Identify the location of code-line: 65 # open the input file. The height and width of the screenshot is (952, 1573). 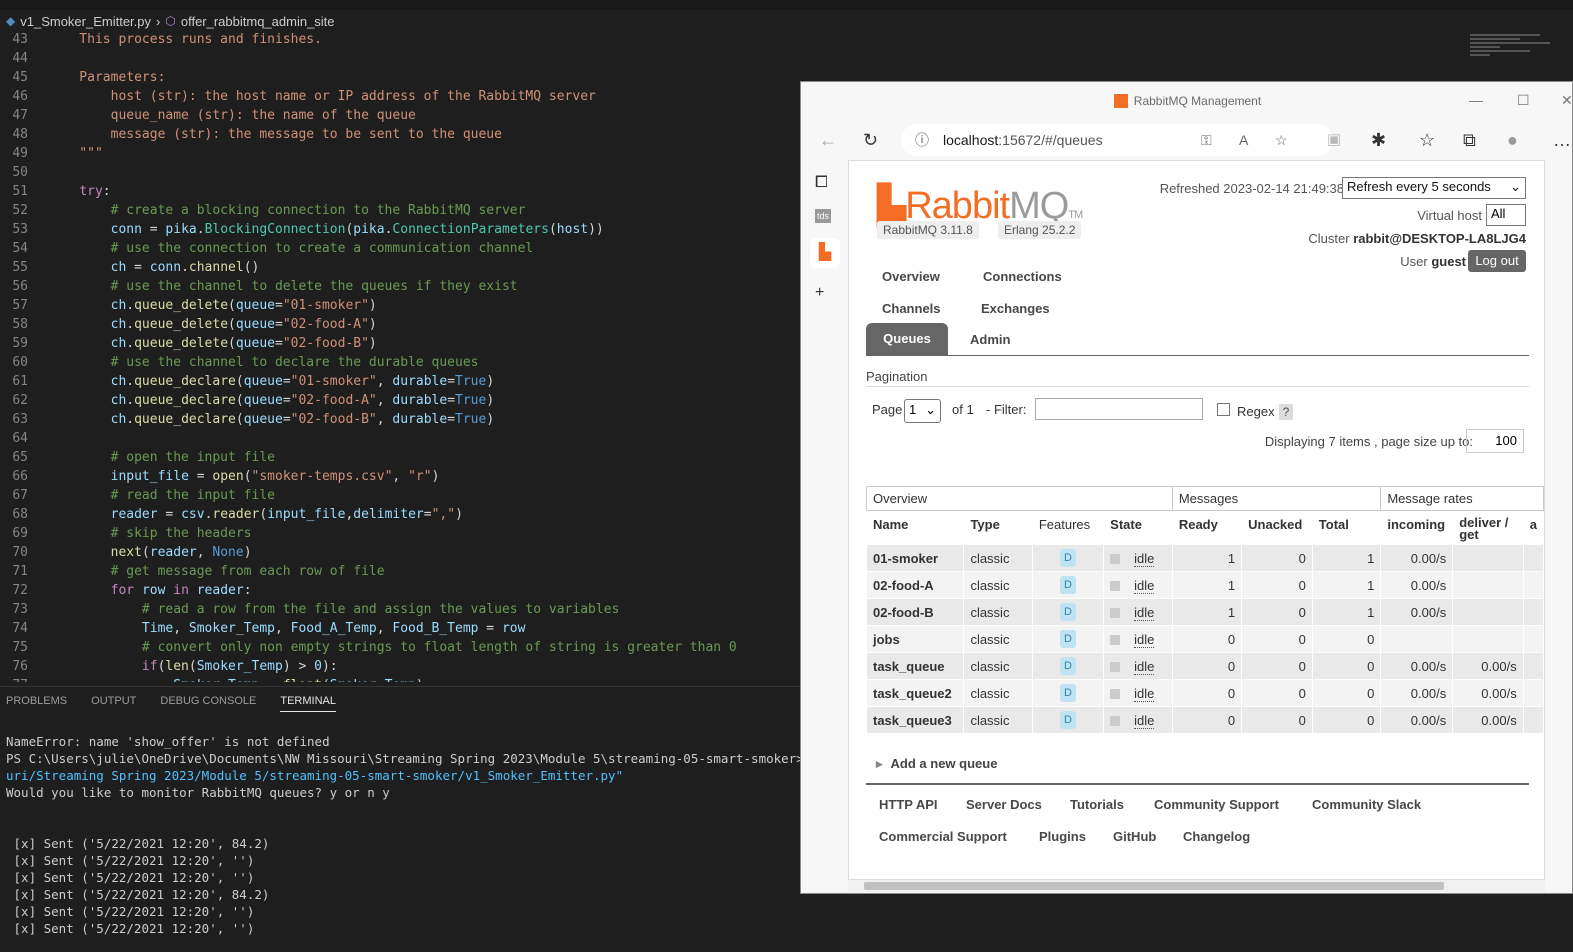
(400, 457).